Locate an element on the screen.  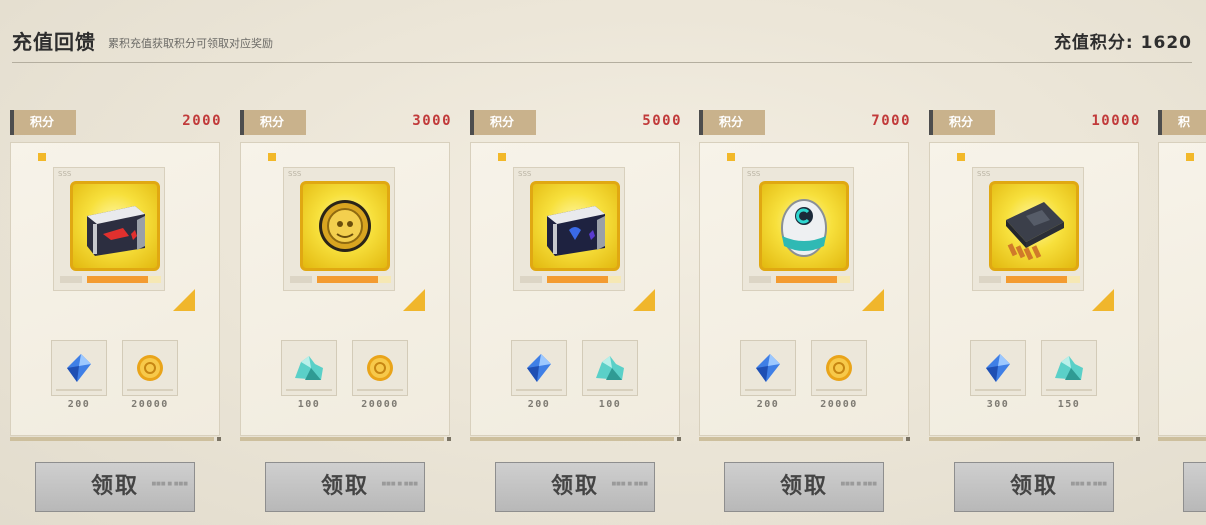
microchip-icon is located at coordinates (1034, 226).